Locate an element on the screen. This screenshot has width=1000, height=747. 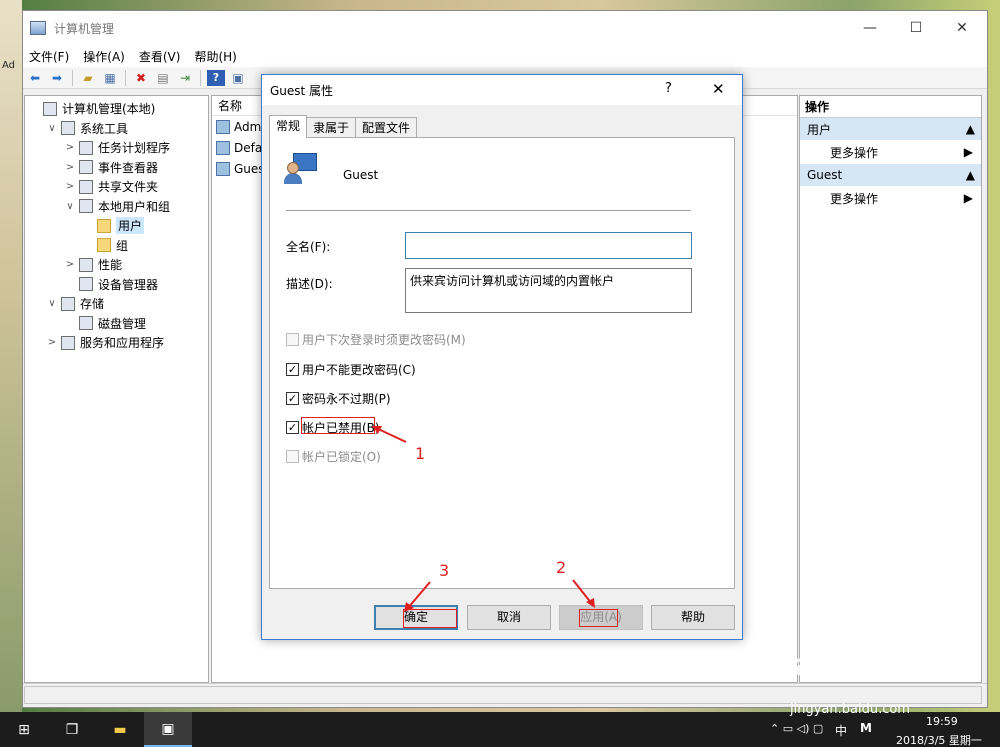
dialog-tabs: 常规 隶属于 配置文件 is located at coordinates (343, 126).